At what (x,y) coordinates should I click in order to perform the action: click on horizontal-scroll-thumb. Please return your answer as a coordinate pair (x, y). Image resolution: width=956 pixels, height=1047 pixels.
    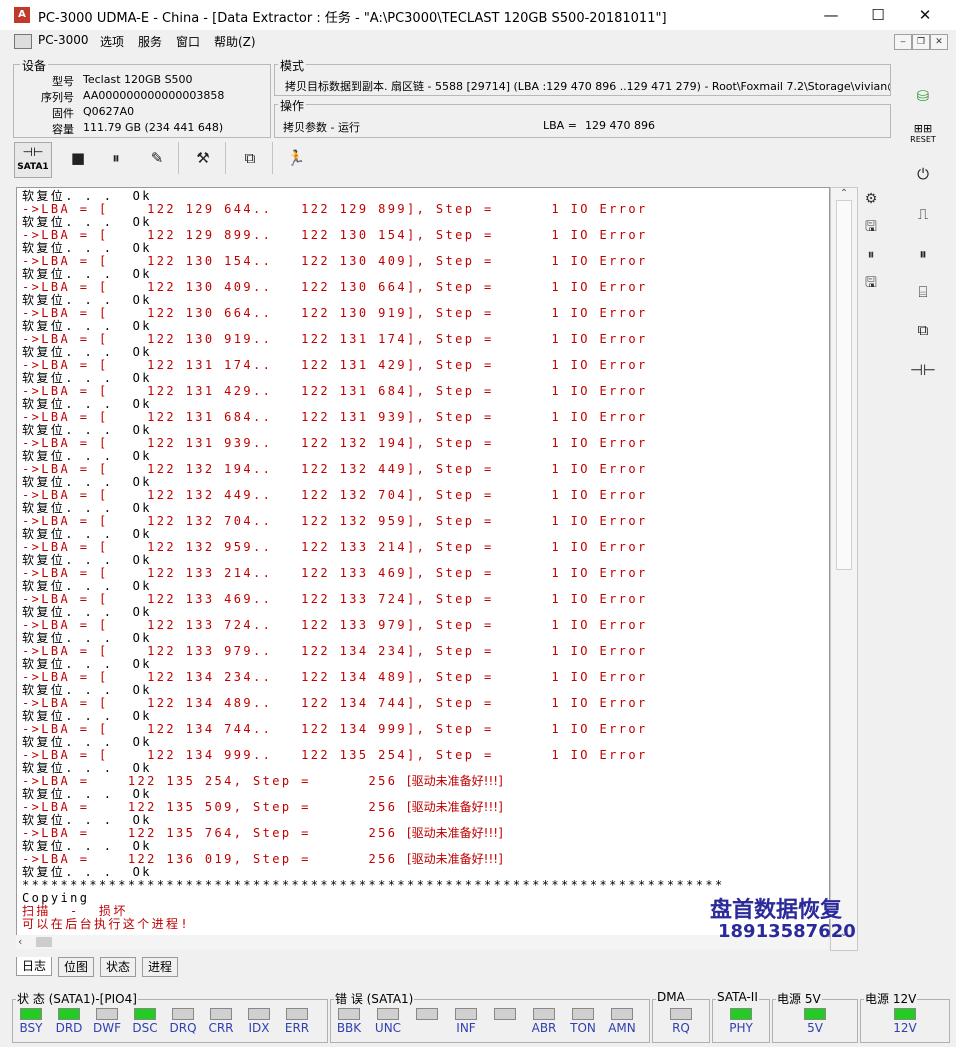
    Looking at the image, I should click on (44, 942).